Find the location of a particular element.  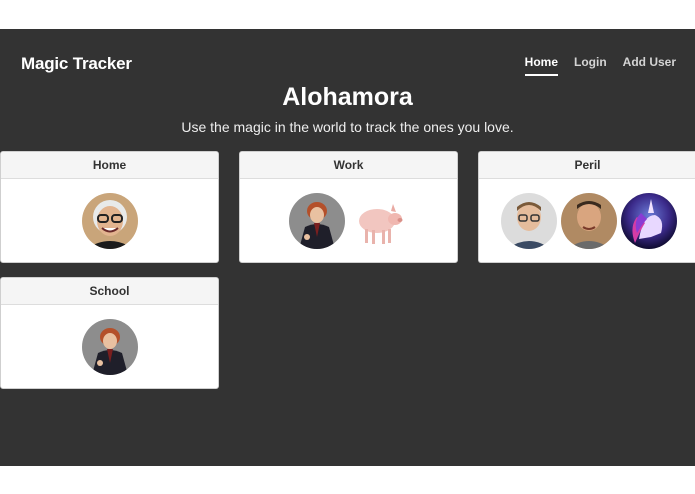

location-card-school: School is located at coordinates (109, 333).